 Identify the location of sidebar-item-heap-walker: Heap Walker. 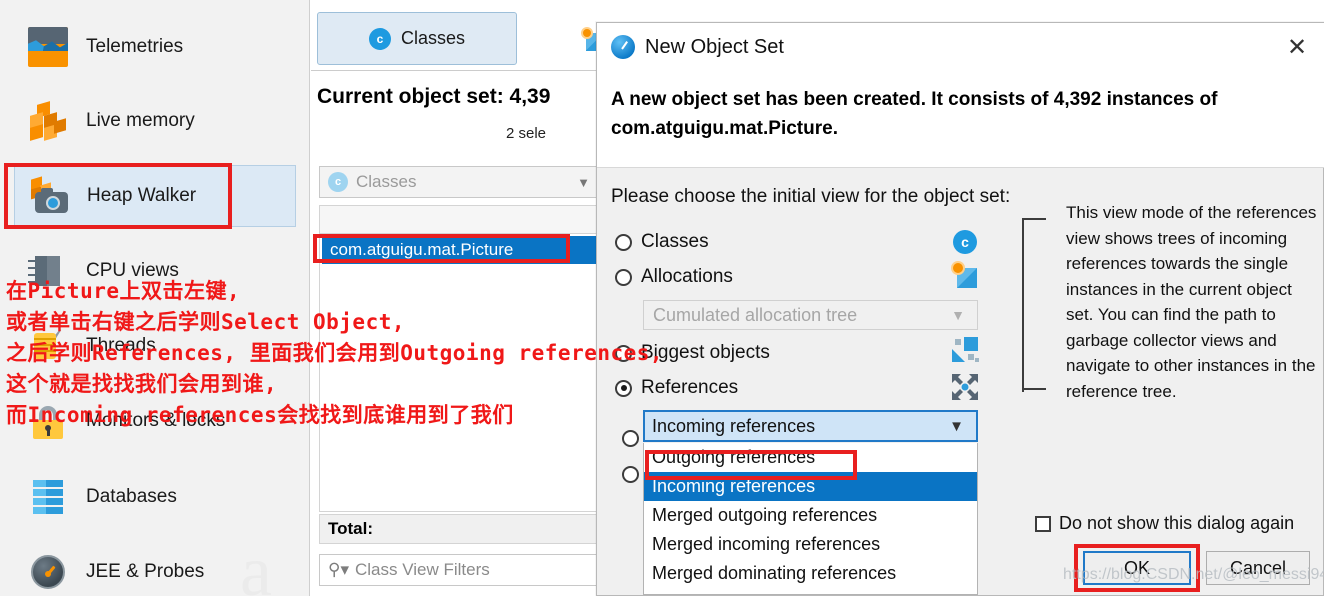
(155, 196).